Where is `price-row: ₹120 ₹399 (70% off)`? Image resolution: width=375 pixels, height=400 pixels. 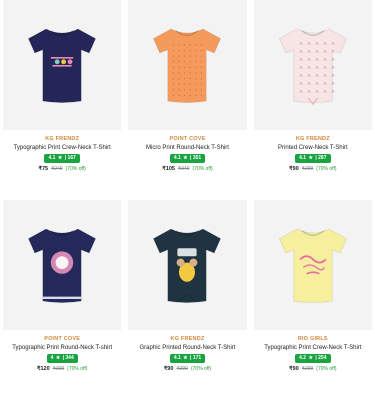 price-row: ₹120 ₹399 (70% off) is located at coordinates (62, 369).